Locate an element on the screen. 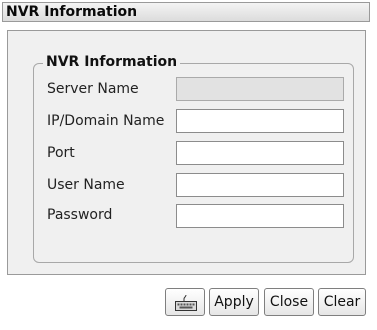 The width and height of the screenshot is (377, 330). password-label: Password is located at coordinates (80, 215).